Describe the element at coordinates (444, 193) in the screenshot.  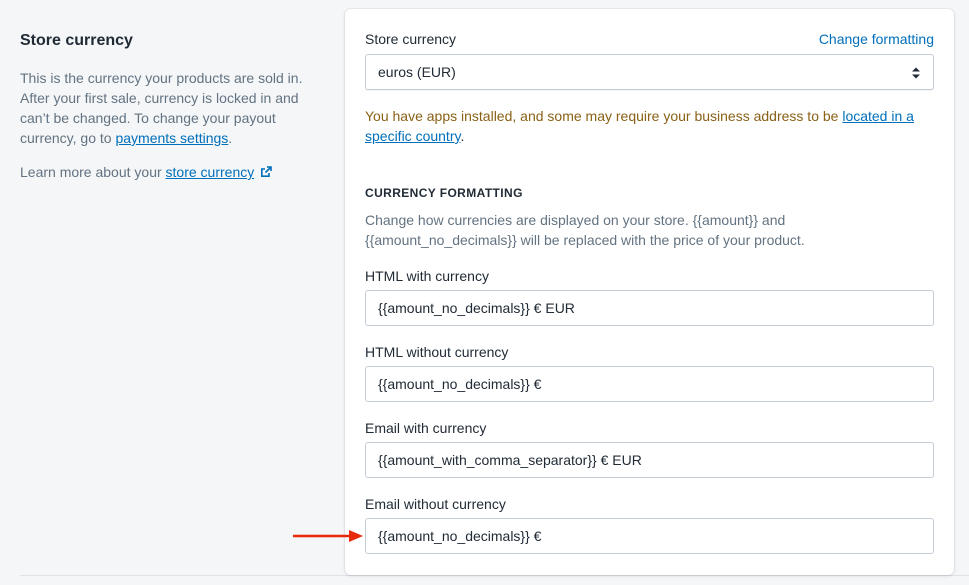
I see `currency-formatting-heading: CURRENCY FORMATTING` at that location.